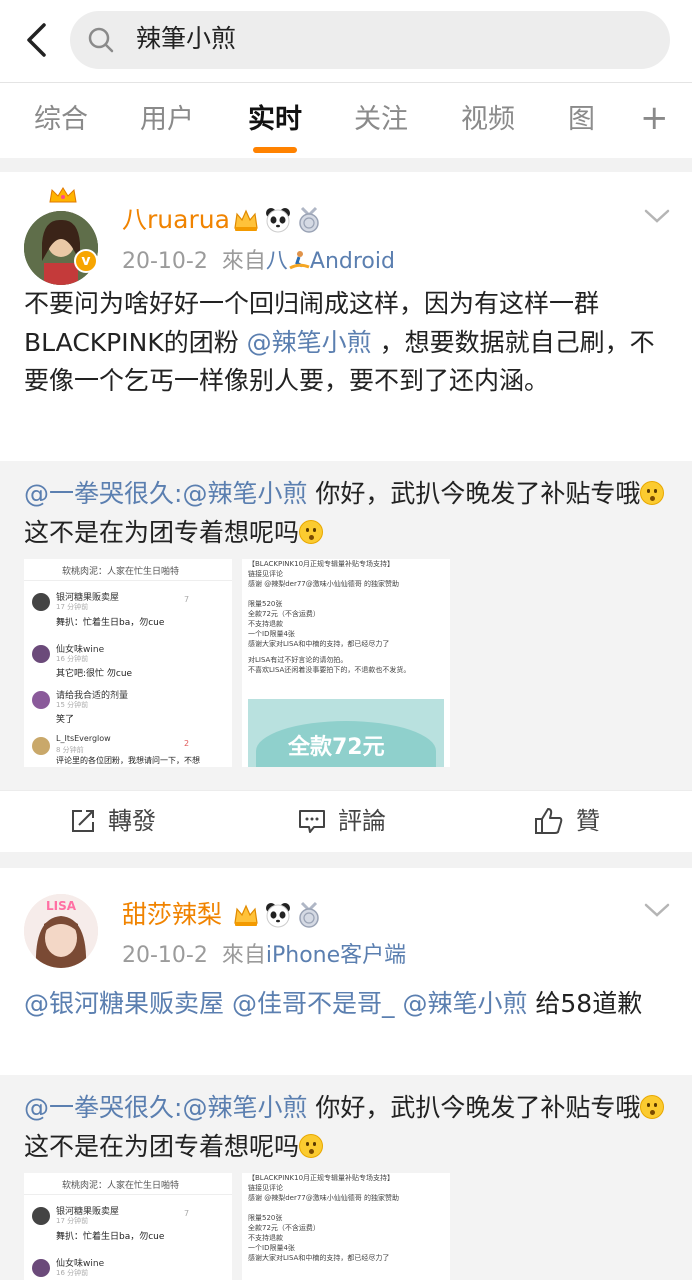 Image resolution: width=692 pixels, height=1280 pixels. Describe the element at coordinates (299, 260) in the screenshot. I see `surfer-icon` at that location.